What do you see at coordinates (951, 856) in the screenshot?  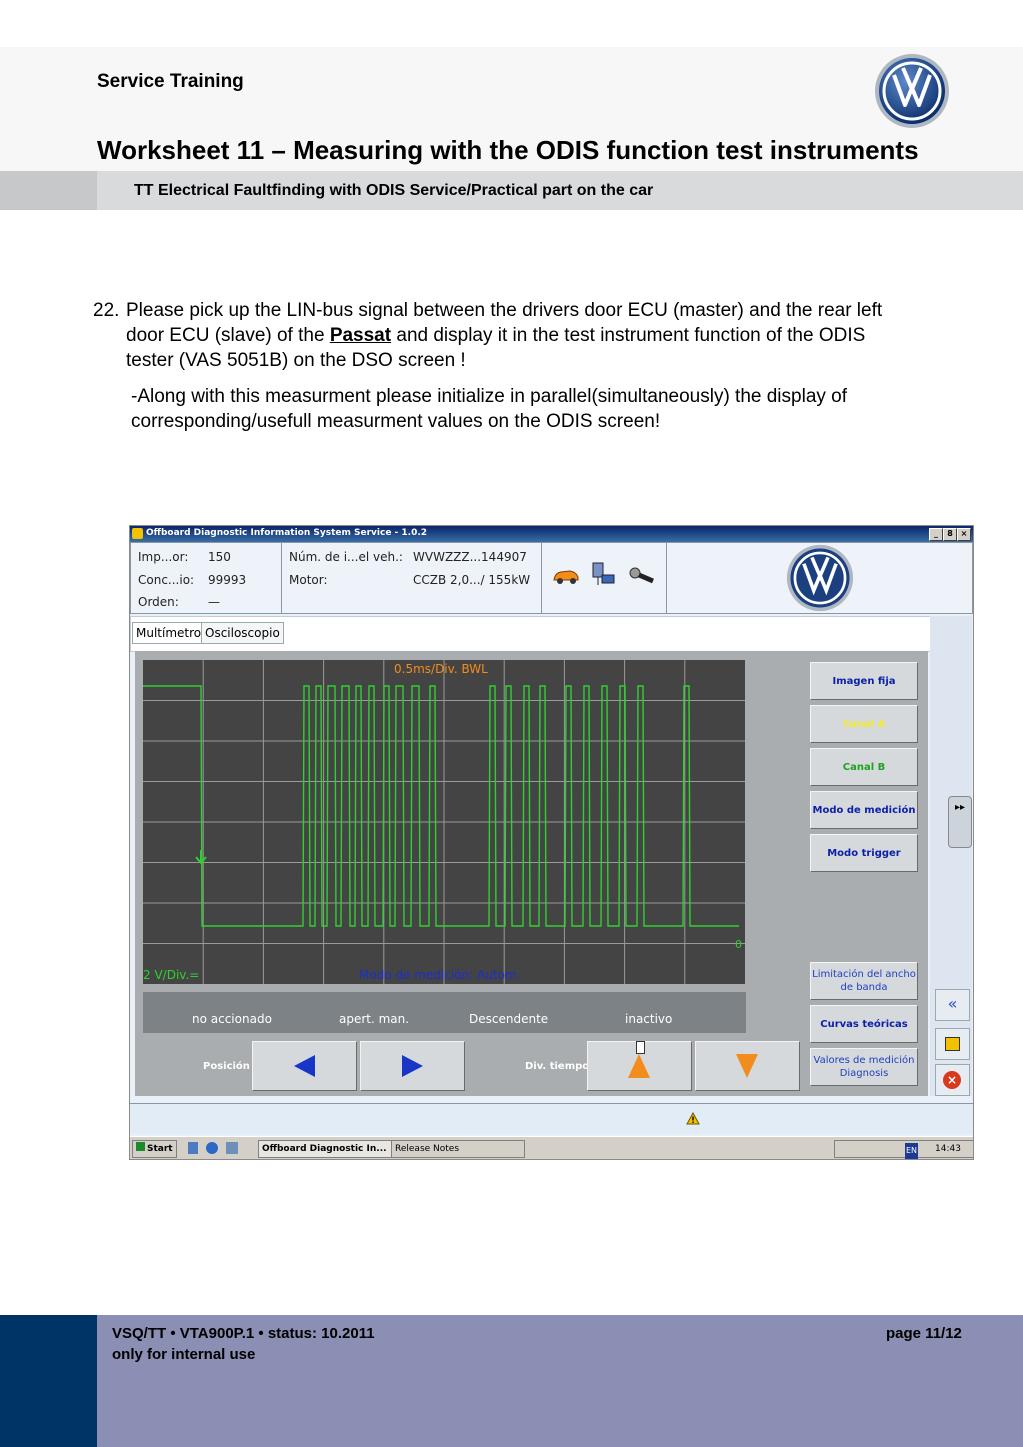 I see `side-column` at bounding box center [951, 856].